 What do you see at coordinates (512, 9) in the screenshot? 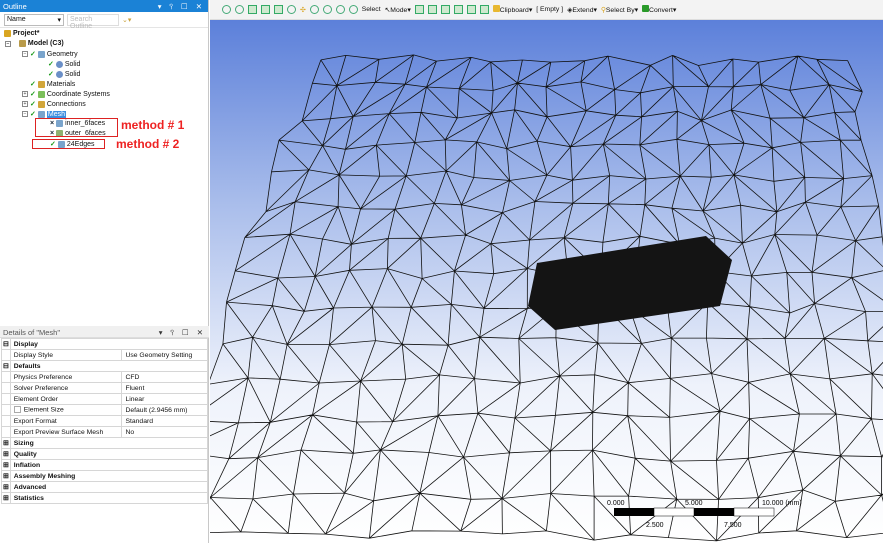
I see `clipboard-button: Clipboard▾` at bounding box center [512, 9].